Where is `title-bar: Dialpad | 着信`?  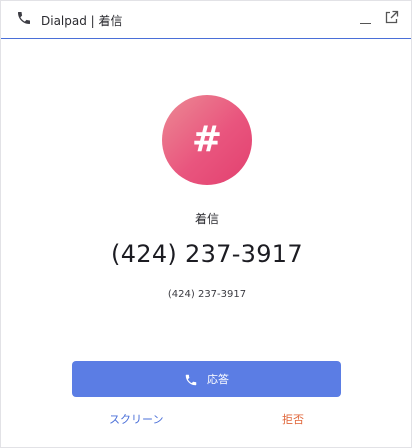
title-bar: Dialpad | 着信 is located at coordinates (206, 20).